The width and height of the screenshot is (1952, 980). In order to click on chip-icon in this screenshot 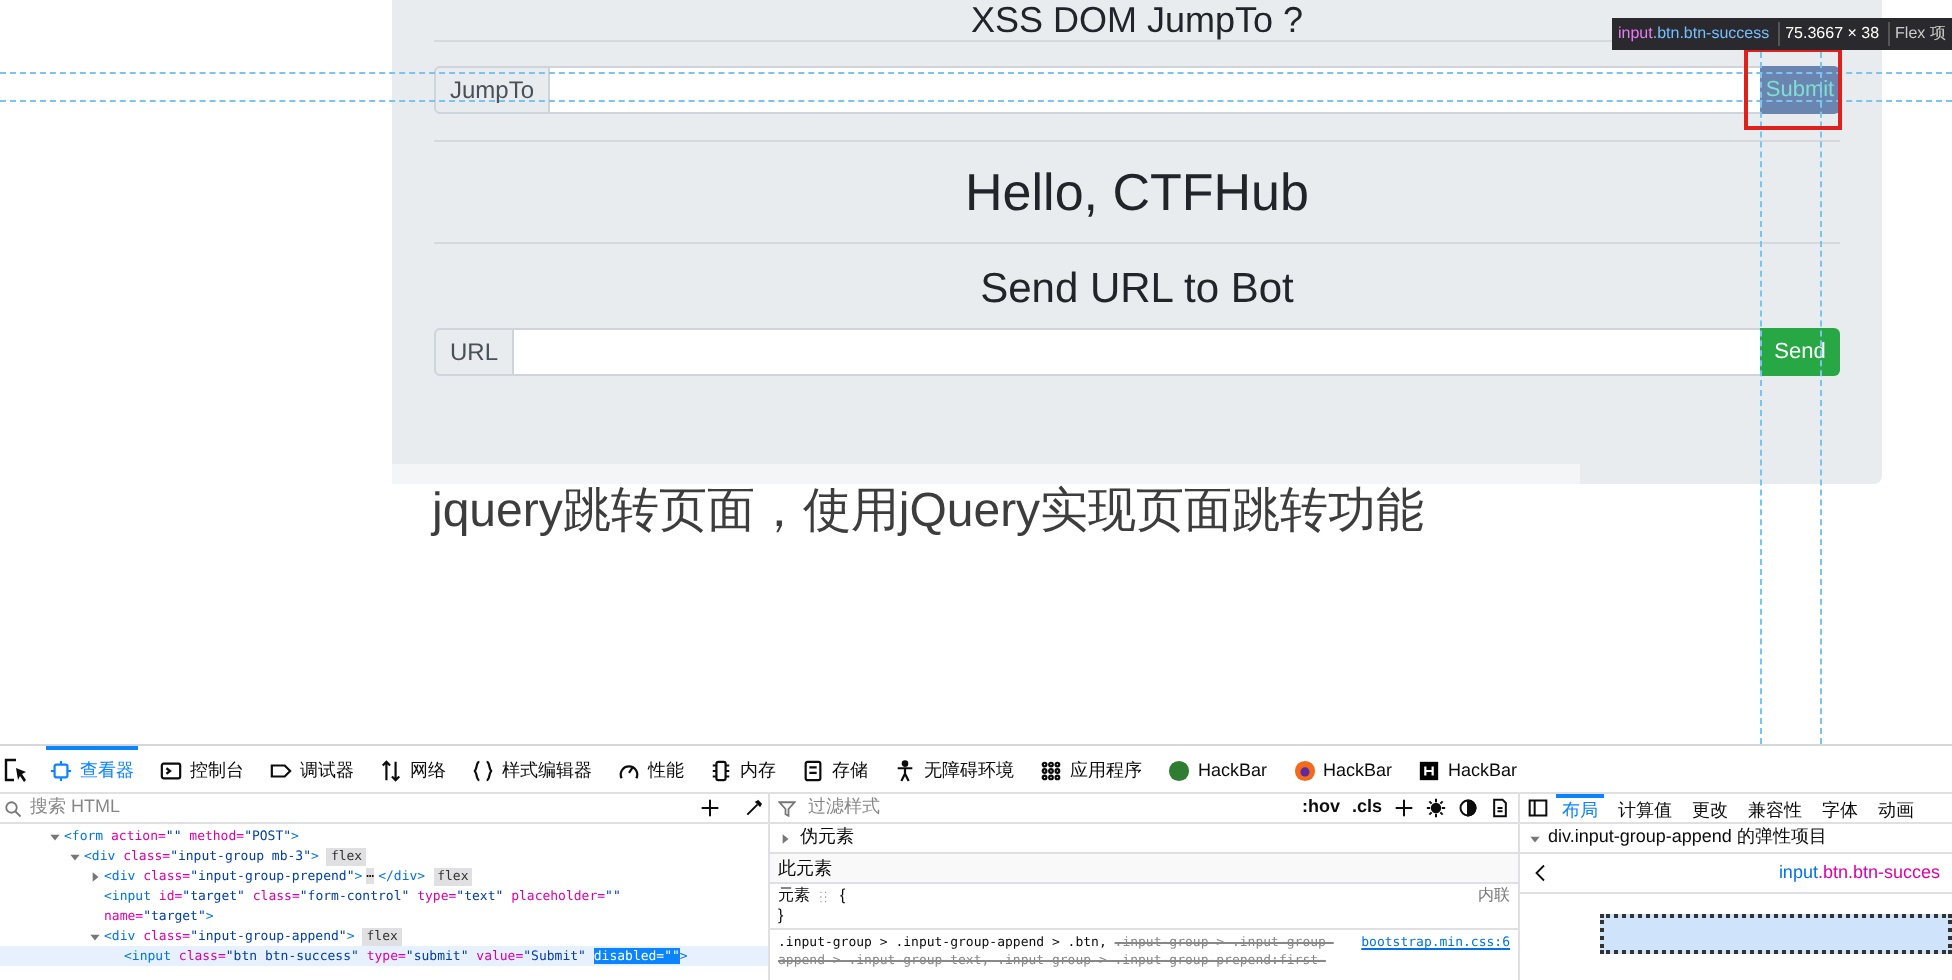, I will do `click(721, 771)`.